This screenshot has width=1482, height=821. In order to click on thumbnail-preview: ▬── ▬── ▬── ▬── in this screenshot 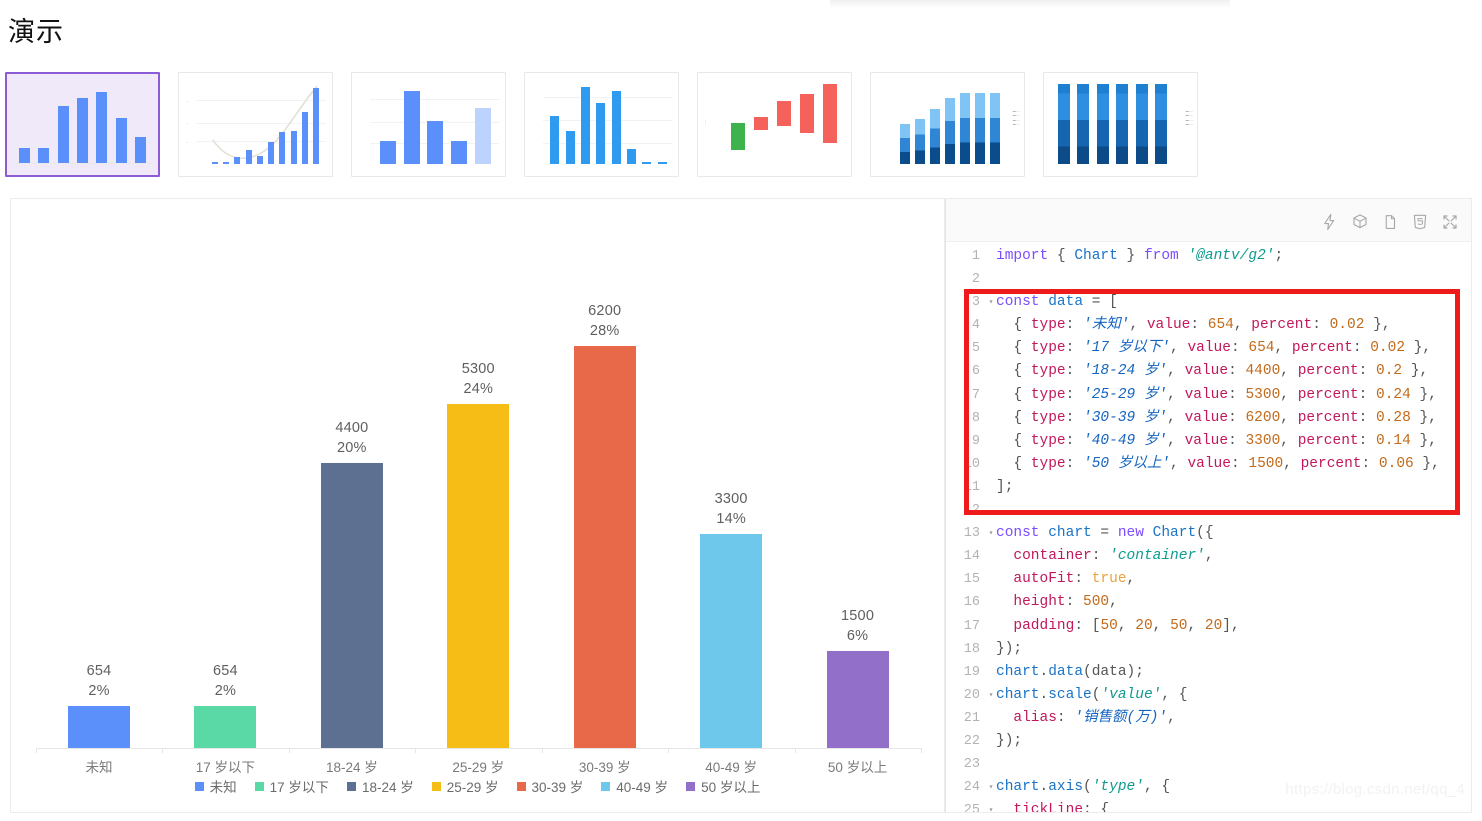, I will do `click(1120, 123)`.